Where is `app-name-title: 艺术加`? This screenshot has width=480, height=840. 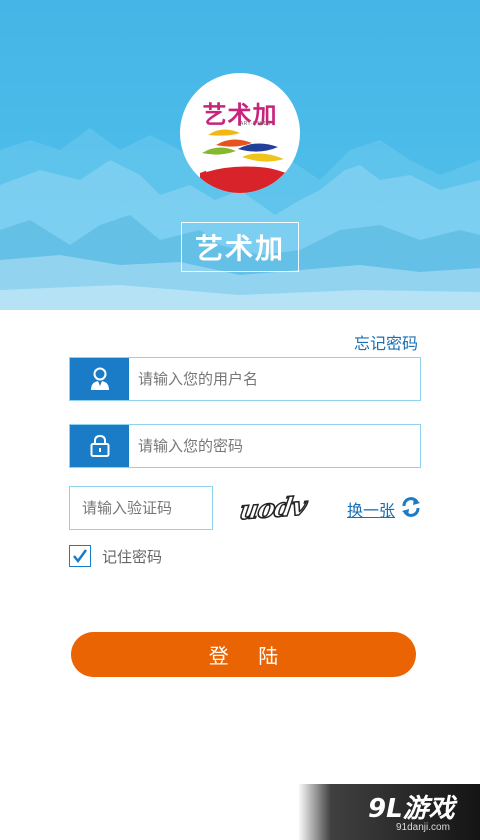
app-name-title: 艺术加 is located at coordinates (240, 247).